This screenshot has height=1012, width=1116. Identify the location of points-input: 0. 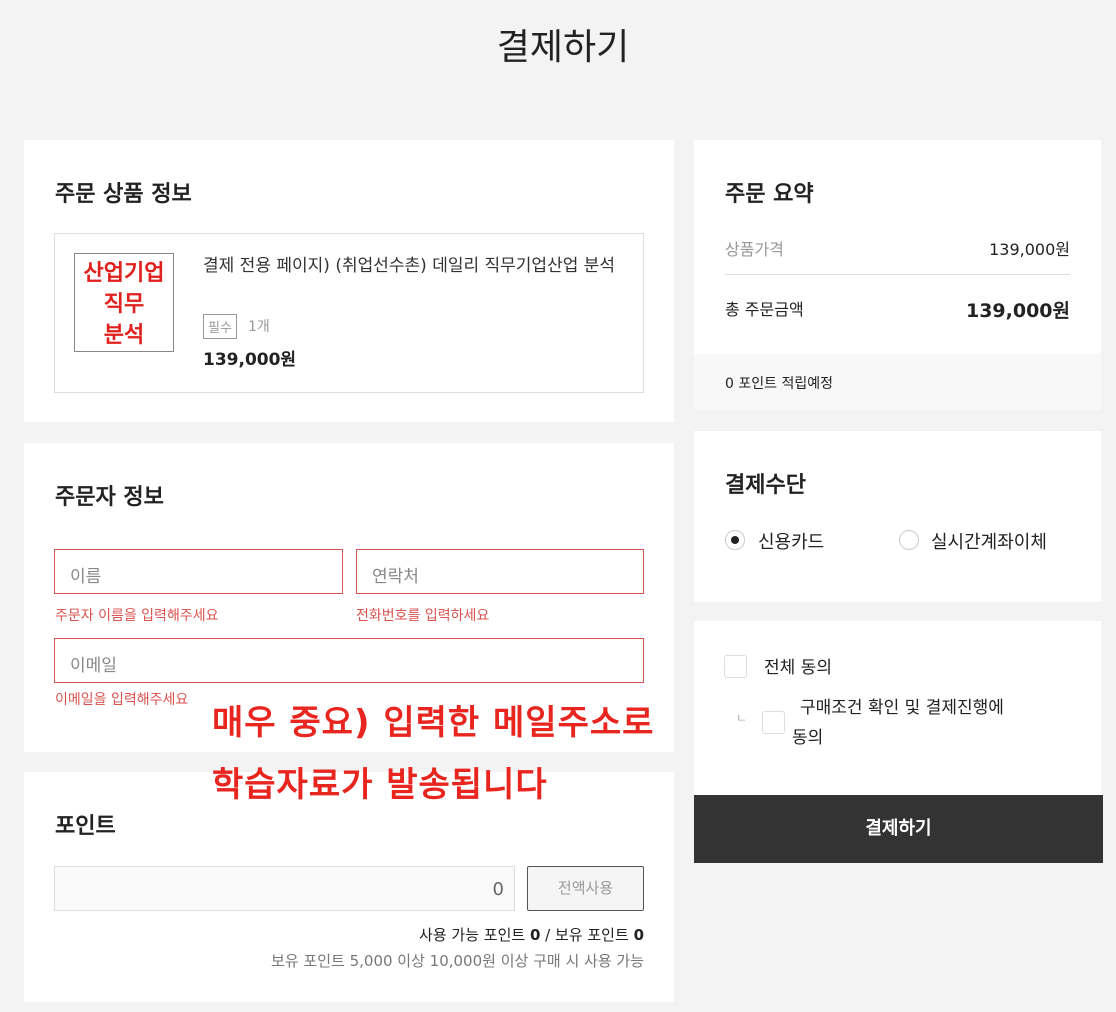
(284, 888).